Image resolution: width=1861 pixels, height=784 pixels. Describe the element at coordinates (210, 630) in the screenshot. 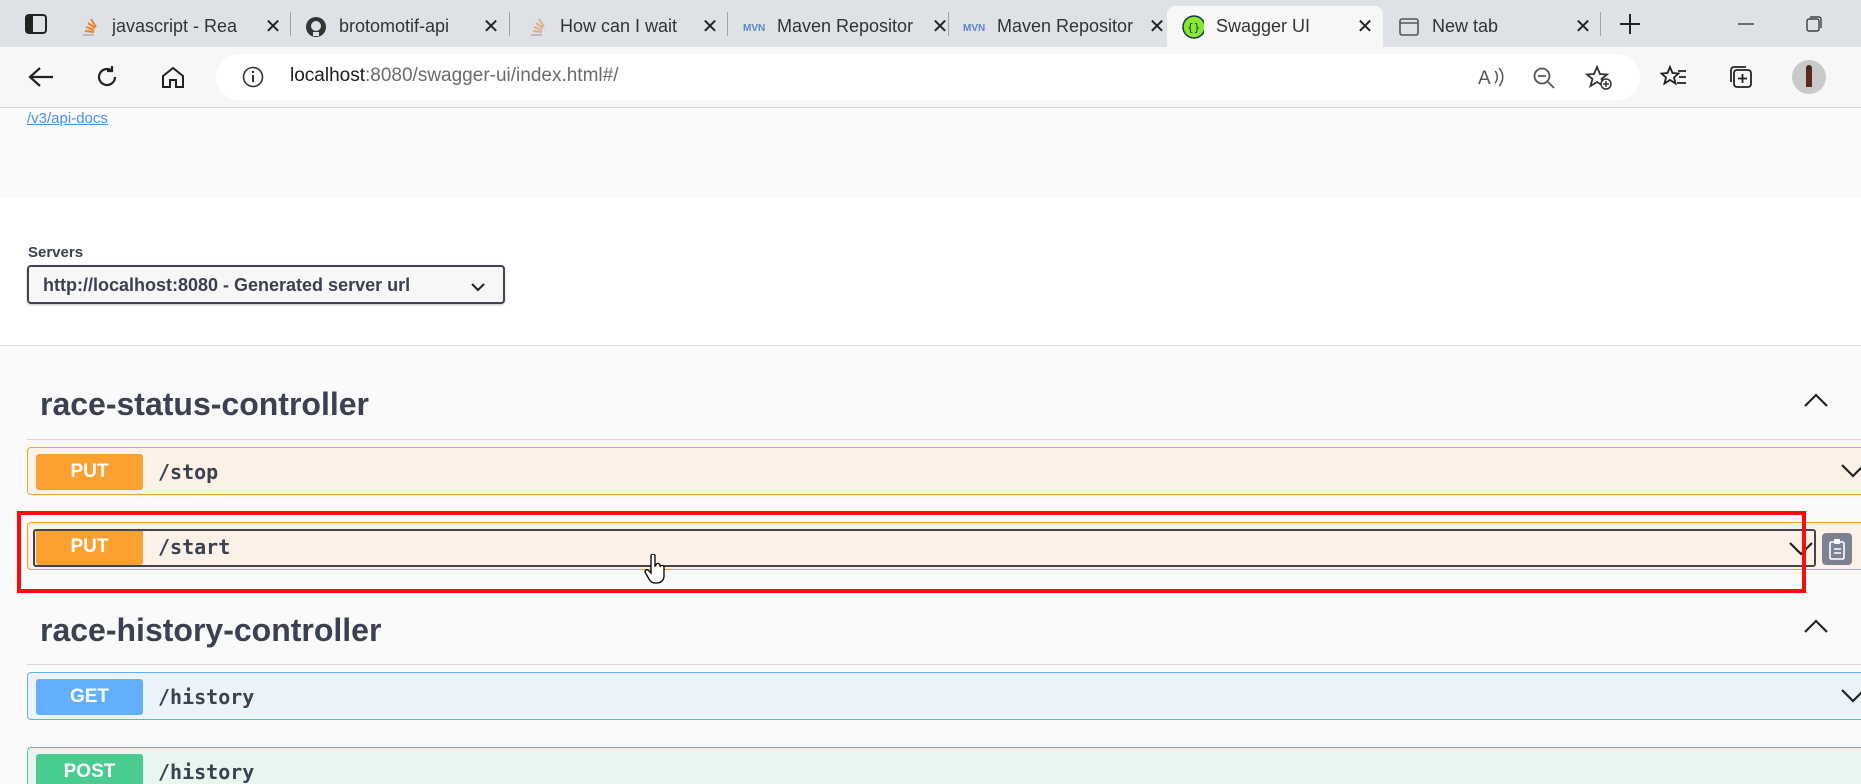

I see `tag-title: race-history-controller` at that location.